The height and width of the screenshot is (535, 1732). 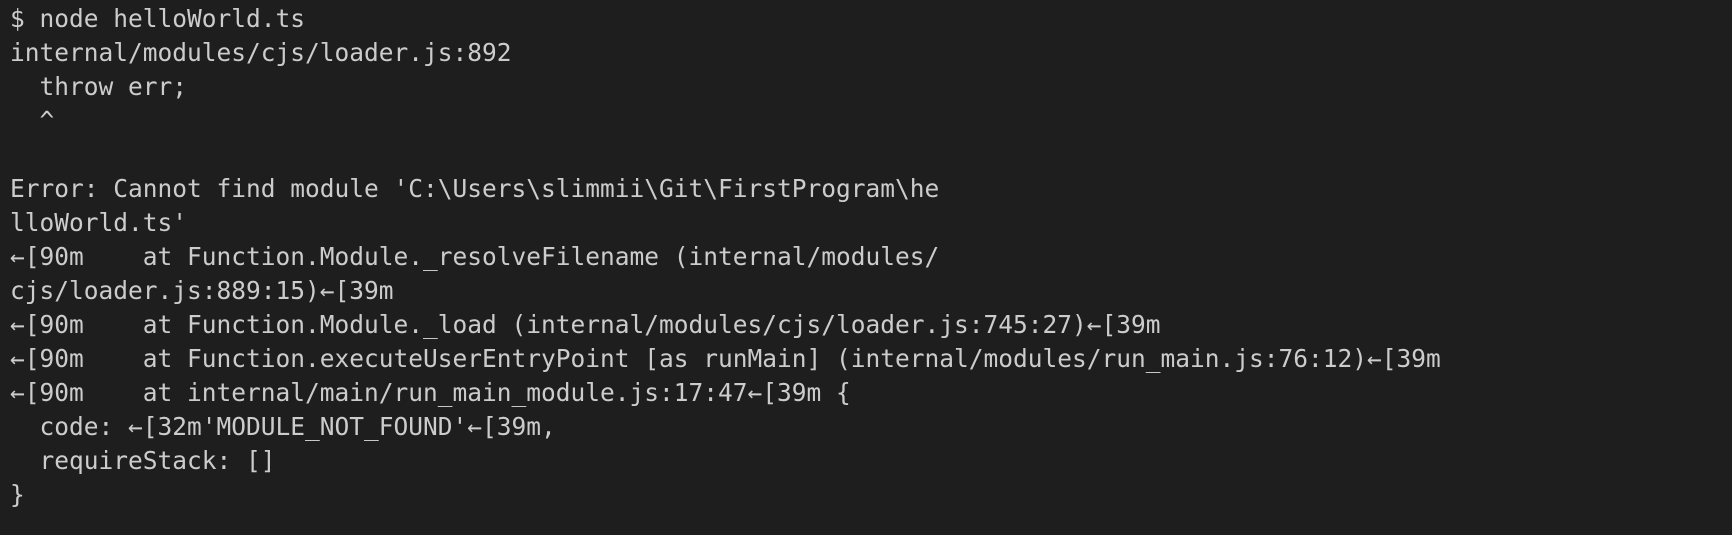 What do you see at coordinates (202, 290) in the screenshot?
I see `stack-trace-continuation: cjs/loader.js:889:15)←[39m` at bounding box center [202, 290].